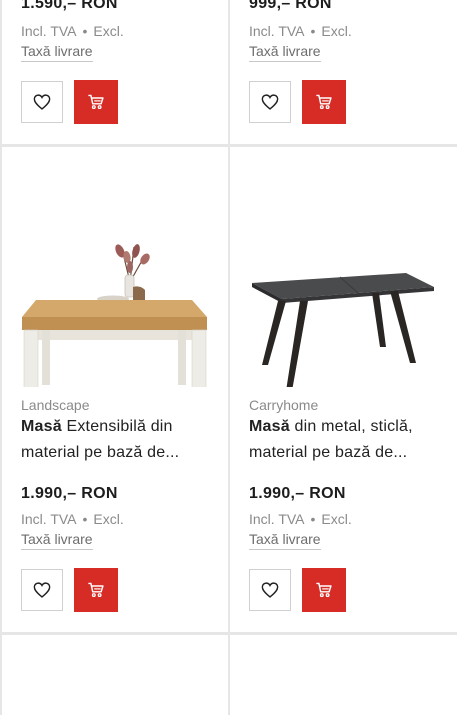 The image size is (457, 715). I want to click on product-image, so click(343, 289).